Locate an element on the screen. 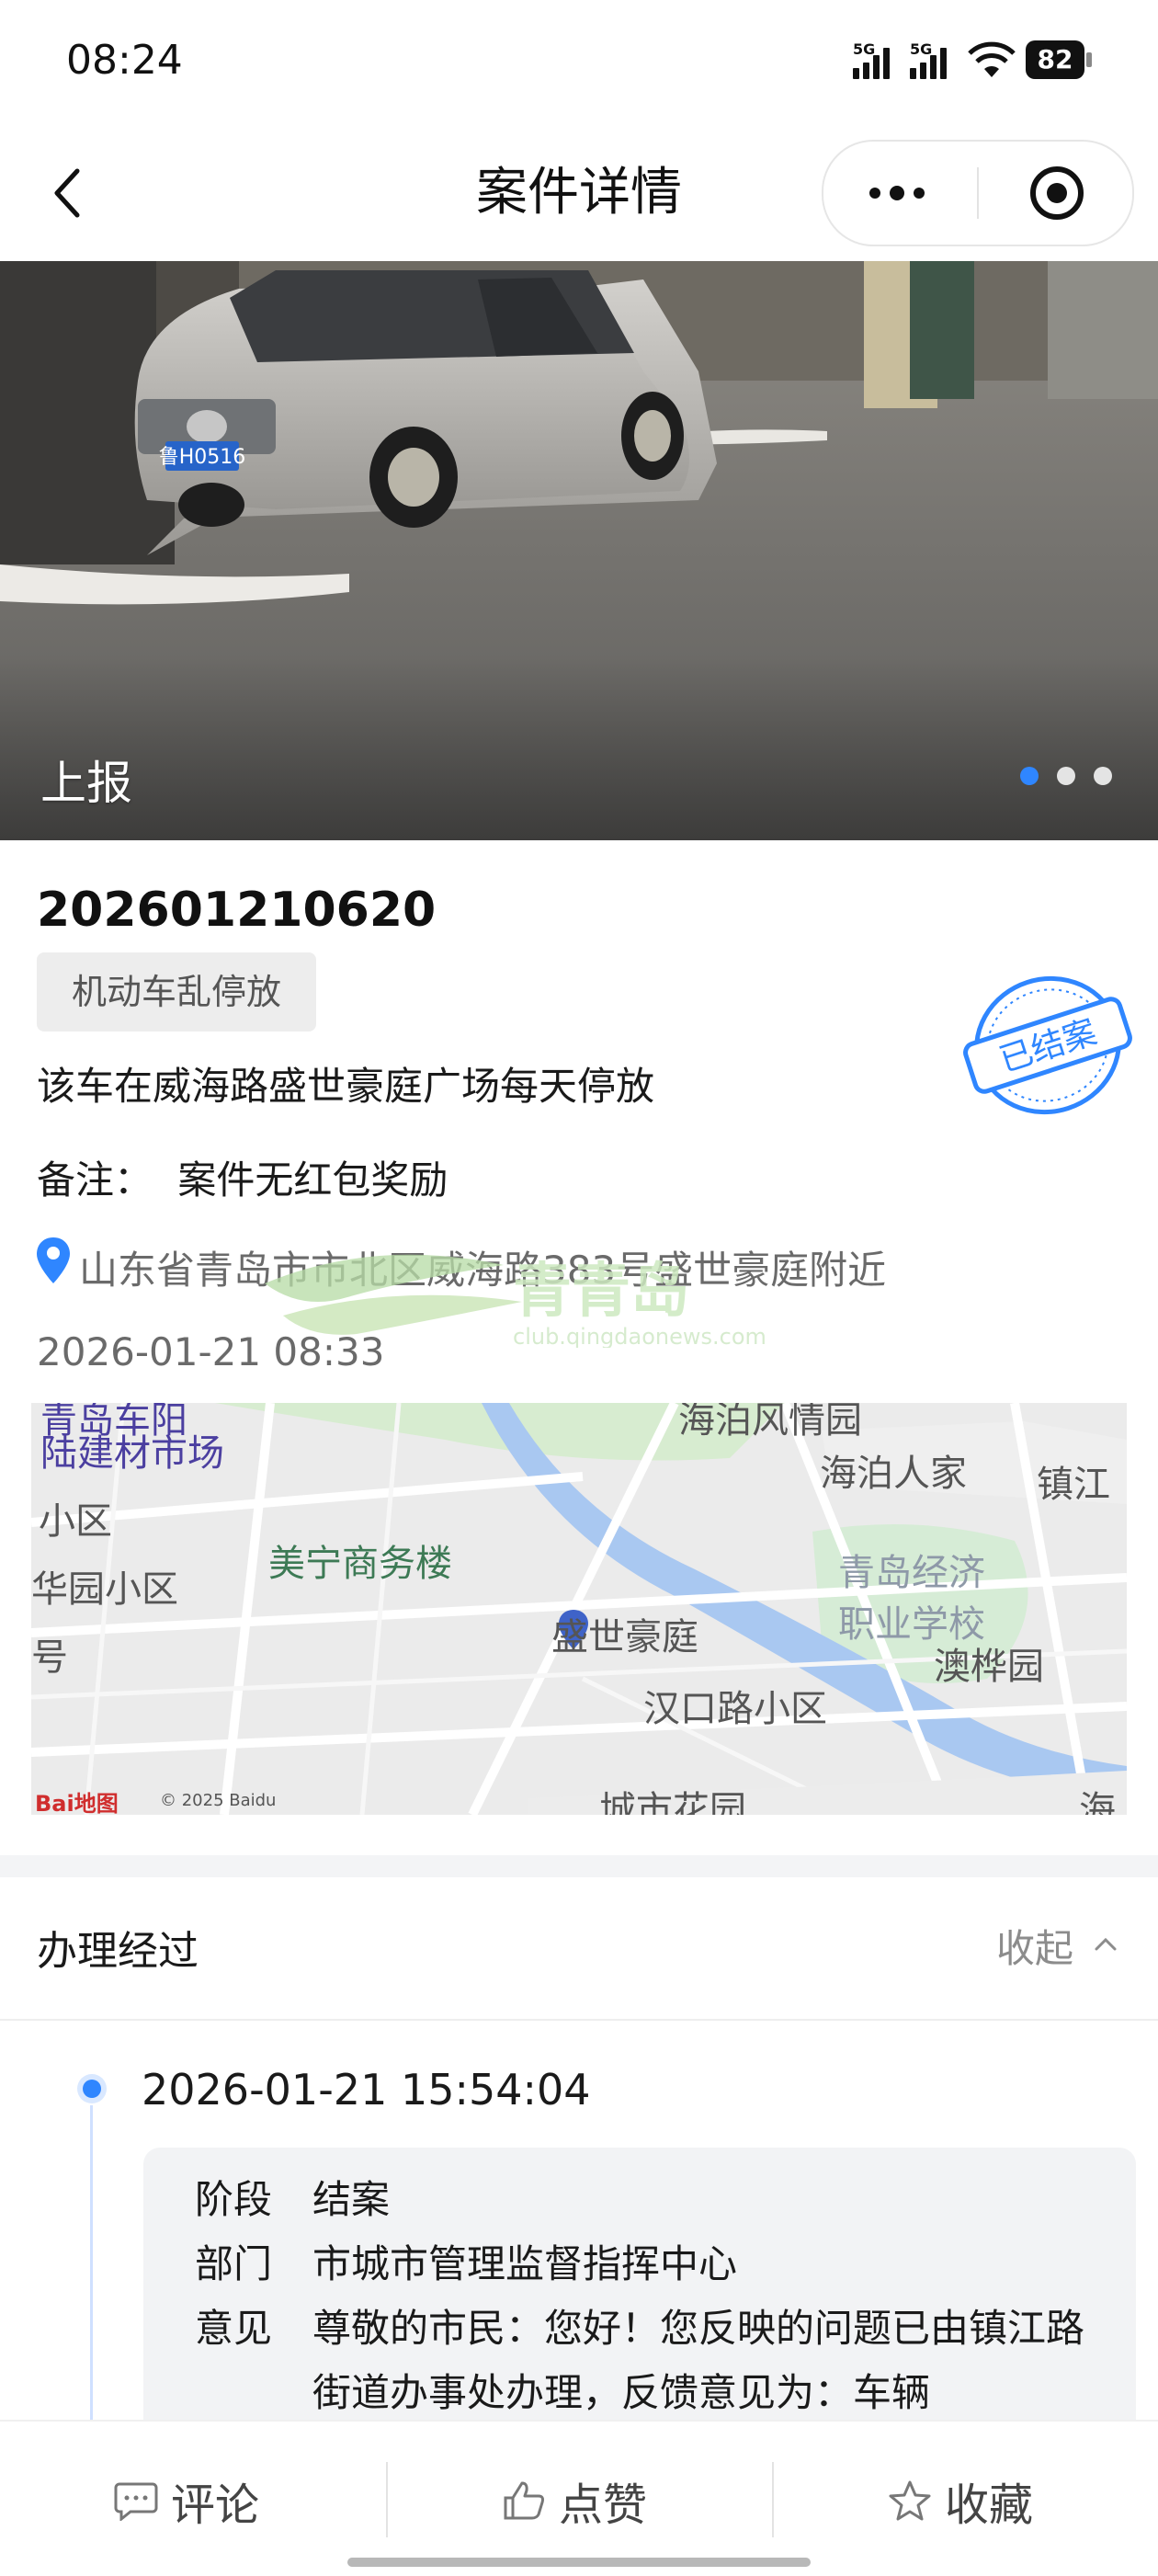 The image size is (1158, 2576). collapse-button: 收起 is located at coordinates (1034, 1946).